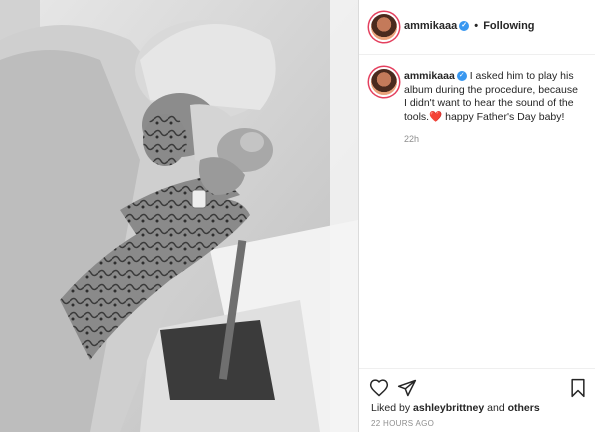 The height and width of the screenshot is (432, 595). I want to click on paper-plane-icon, so click(407, 390).